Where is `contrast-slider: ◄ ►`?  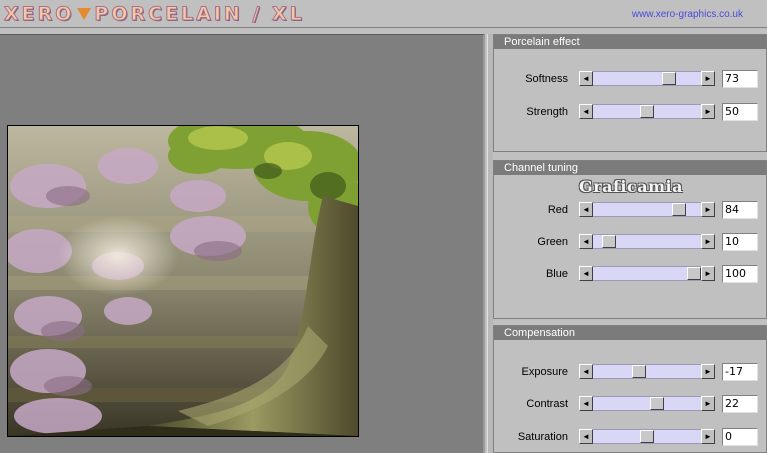 contrast-slider: ◄ ► is located at coordinates (647, 403).